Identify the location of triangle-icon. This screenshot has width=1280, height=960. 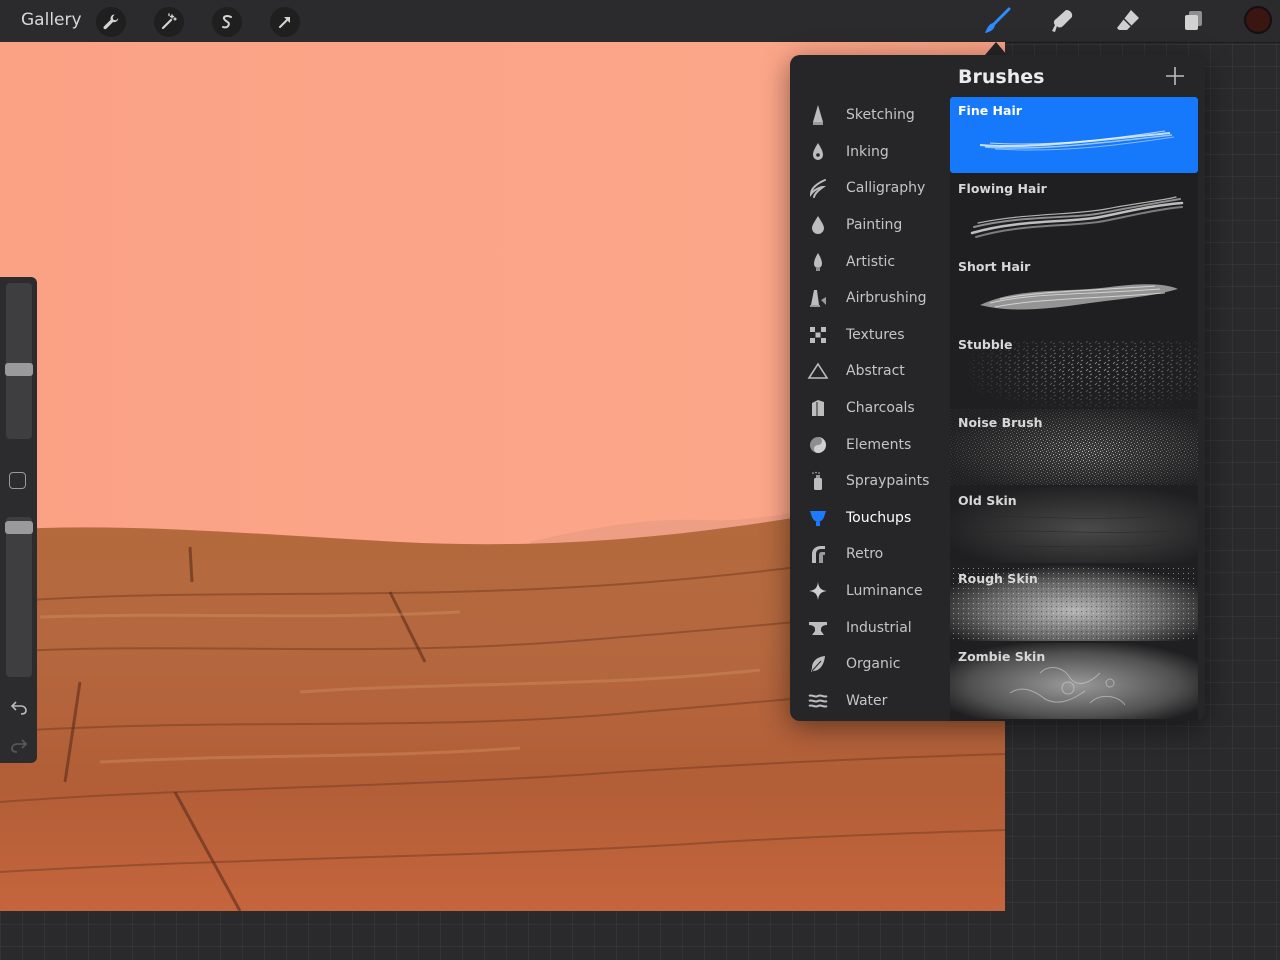
(818, 371).